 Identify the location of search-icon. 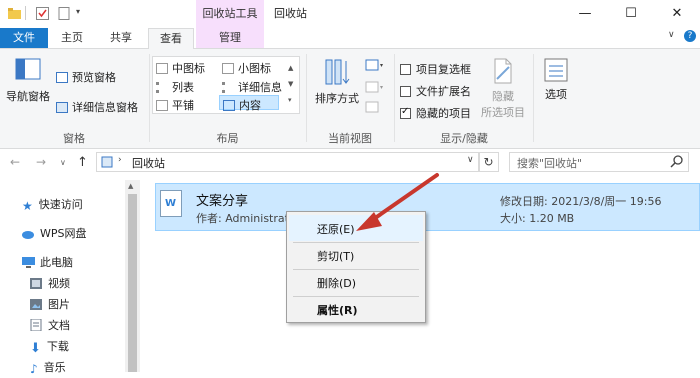
(677, 162).